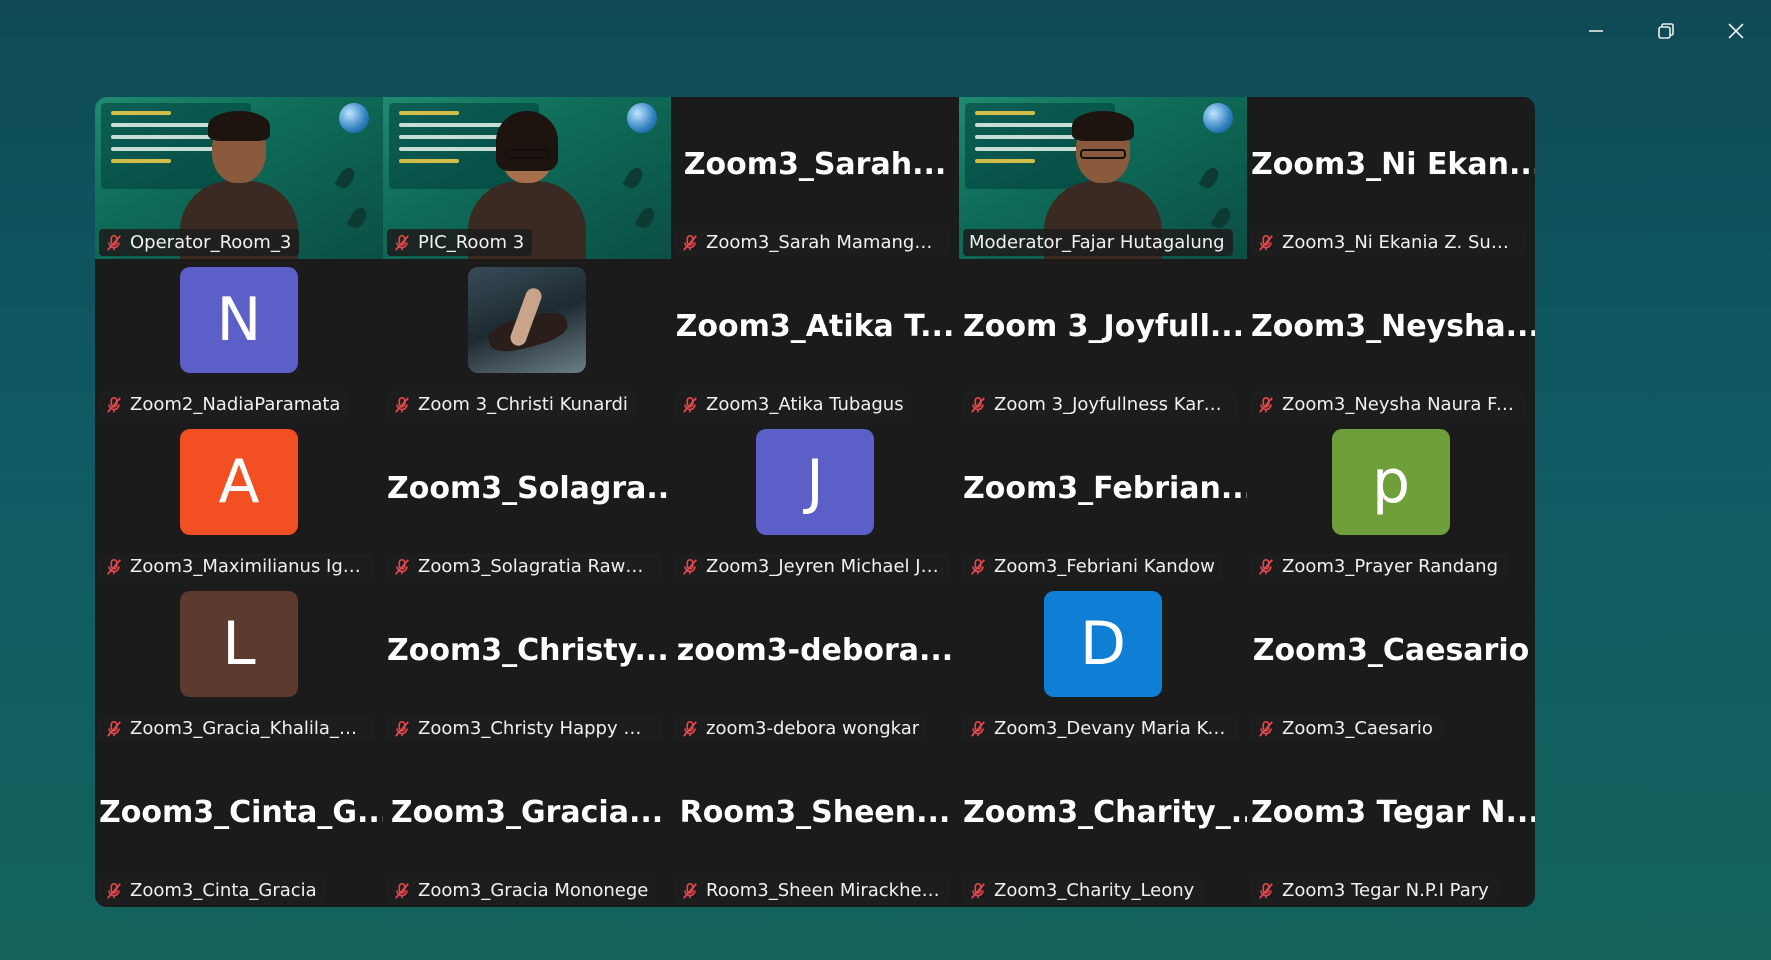 The image size is (1771, 960). I want to click on participant-name-label: Zoom3_Sarah Mamangkey, so click(812, 242).